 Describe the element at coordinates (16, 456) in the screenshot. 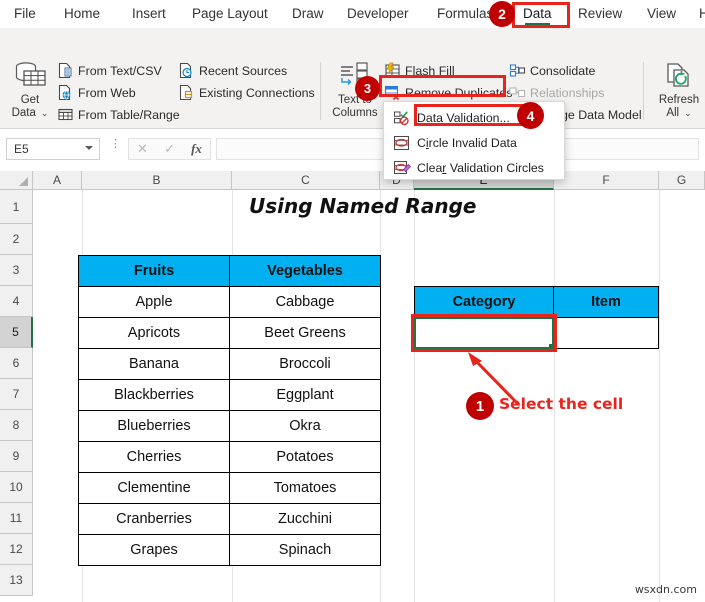

I see `row-header-9: 9` at that location.